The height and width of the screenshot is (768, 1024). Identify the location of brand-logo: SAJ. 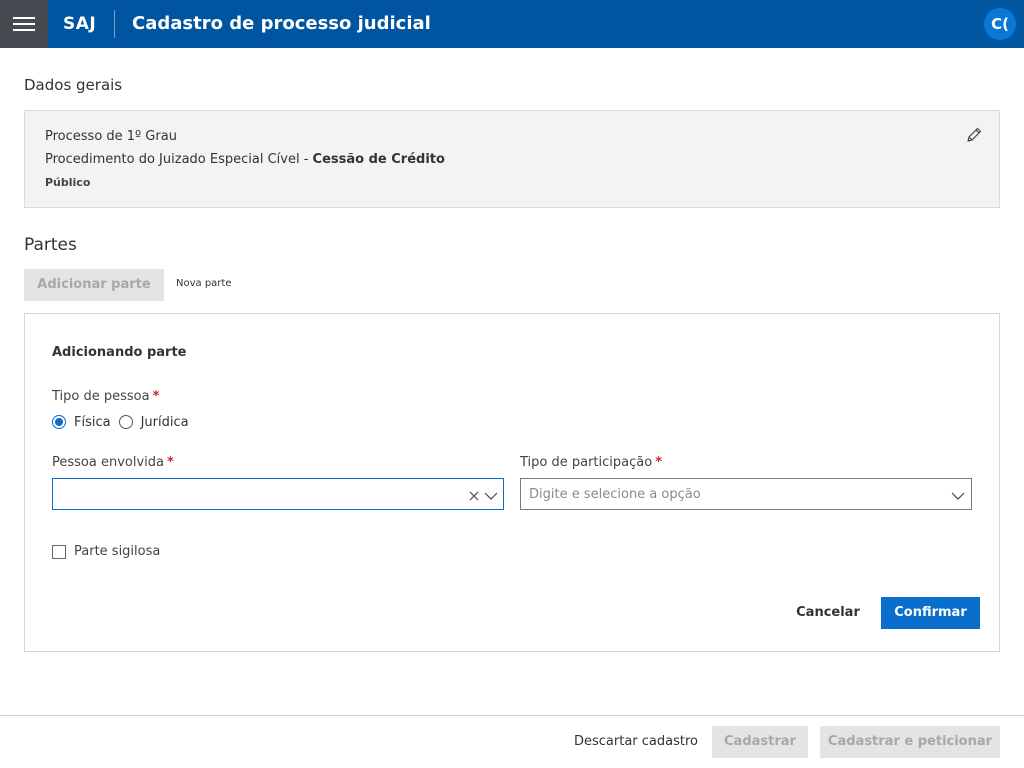
(79, 24).